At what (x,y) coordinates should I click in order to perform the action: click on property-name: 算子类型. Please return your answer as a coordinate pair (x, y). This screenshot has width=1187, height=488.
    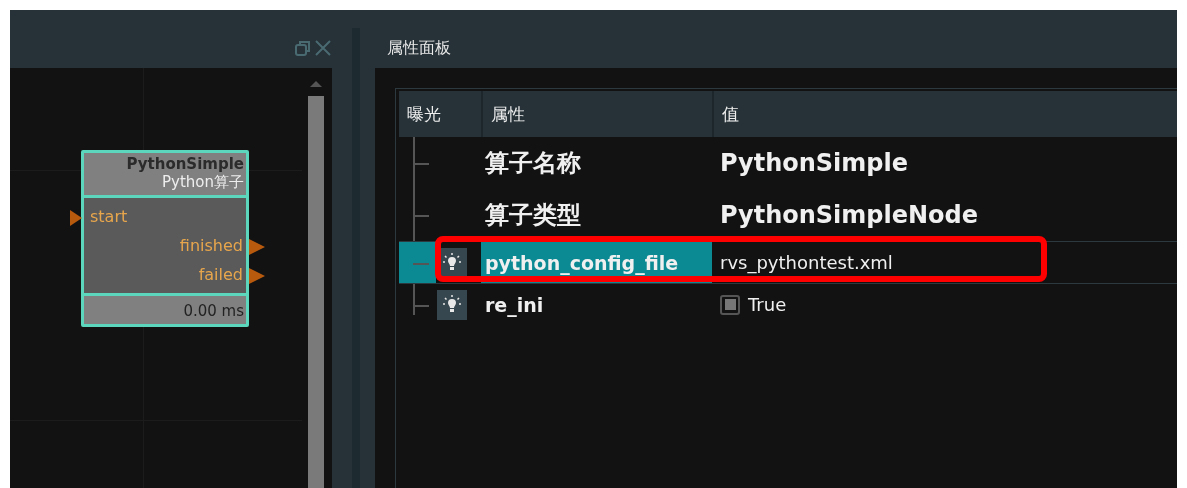
    Looking at the image, I should click on (533, 215).